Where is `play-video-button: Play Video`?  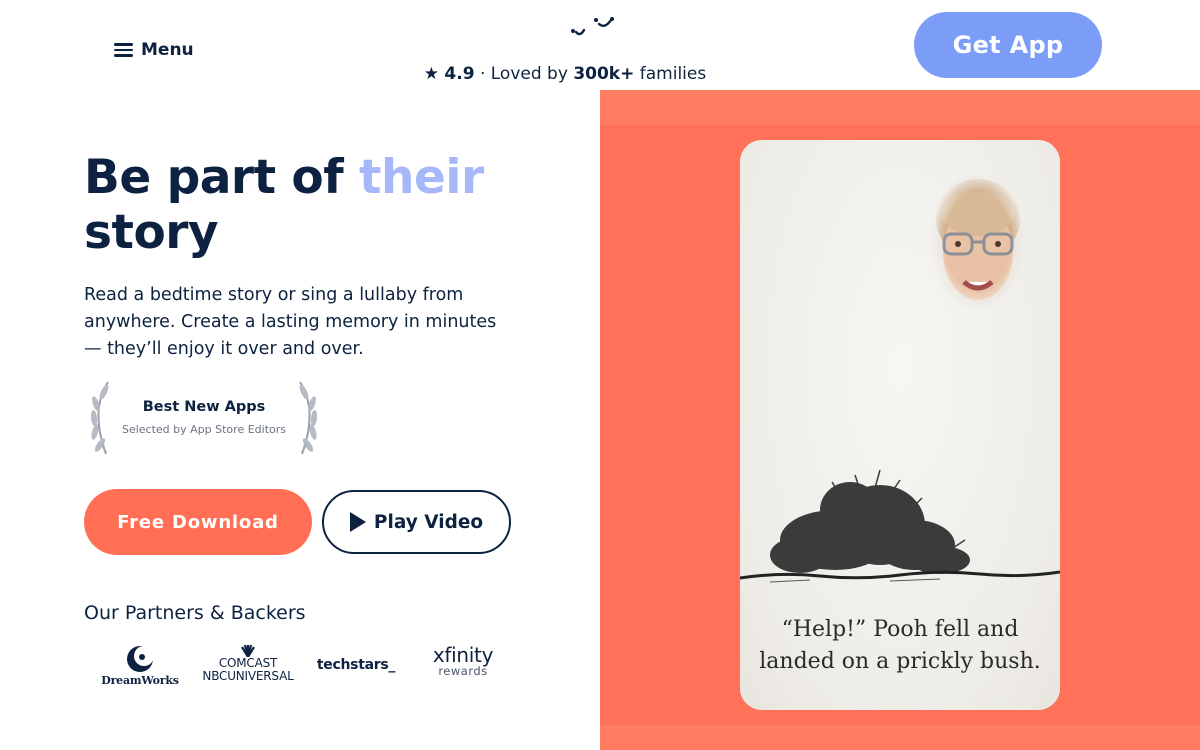 play-video-button: Play Video is located at coordinates (416, 522).